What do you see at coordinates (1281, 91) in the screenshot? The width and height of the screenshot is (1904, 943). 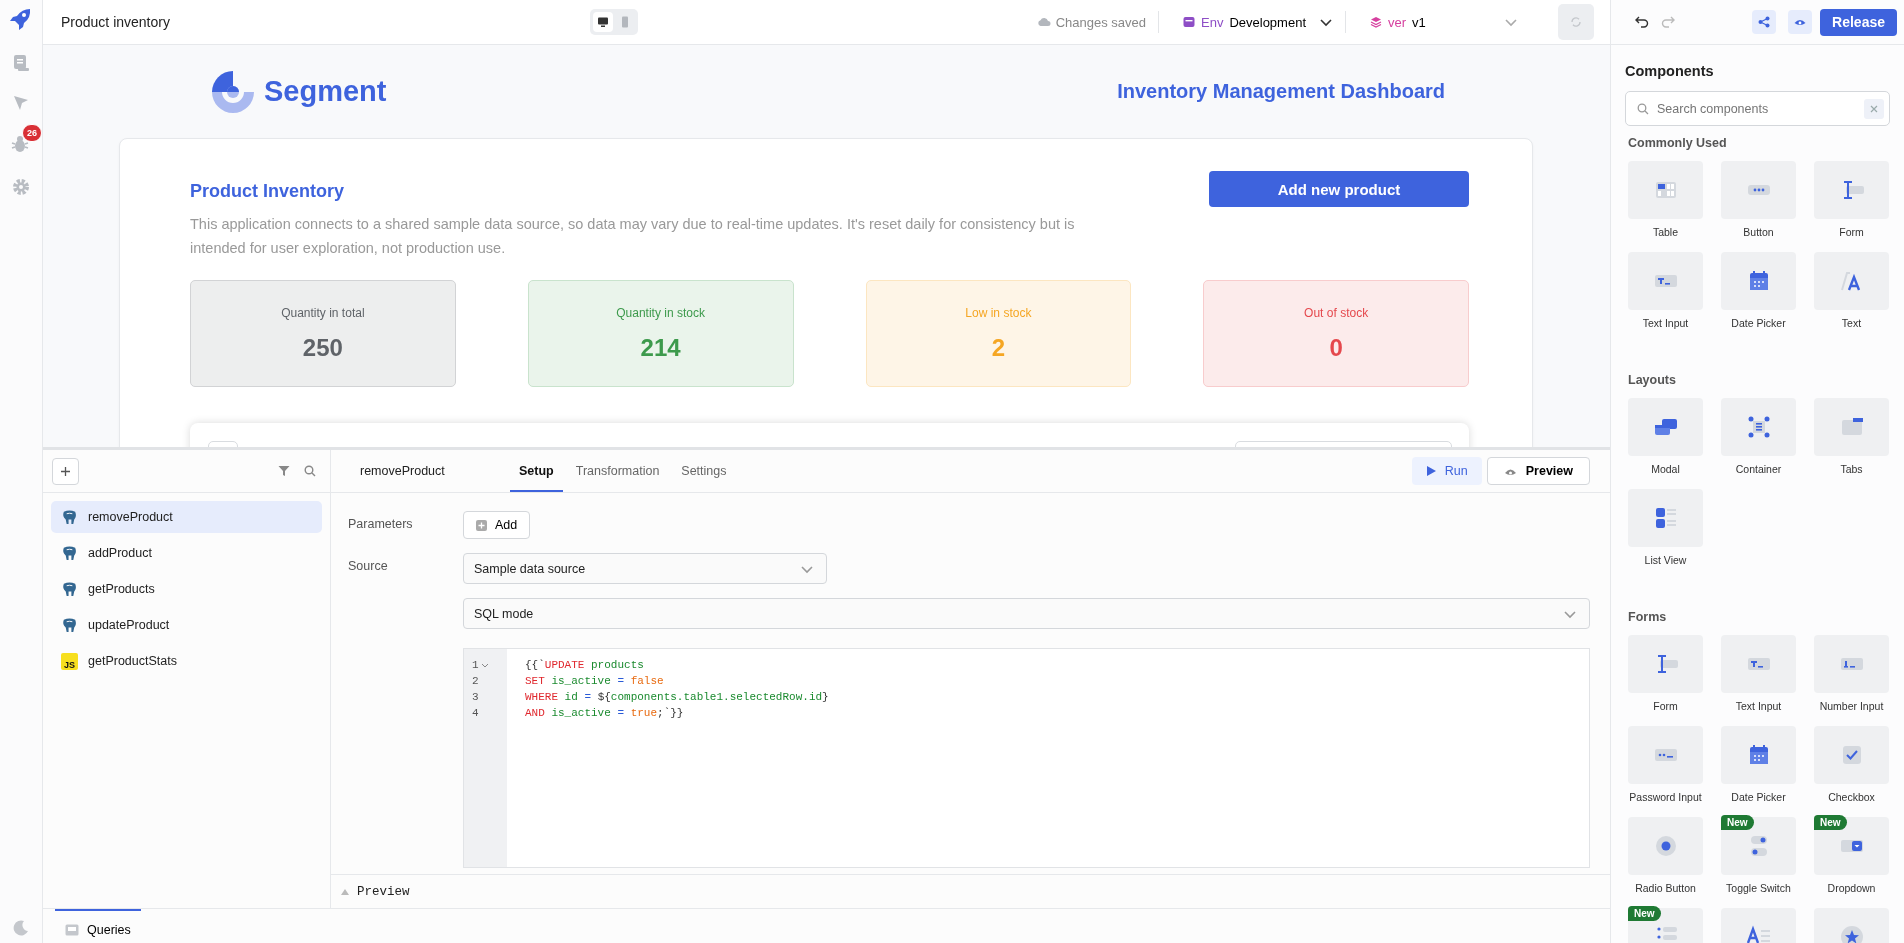 I see `dashboard-heading: Inventory Management Dashboard` at bounding box center [1281, 91].